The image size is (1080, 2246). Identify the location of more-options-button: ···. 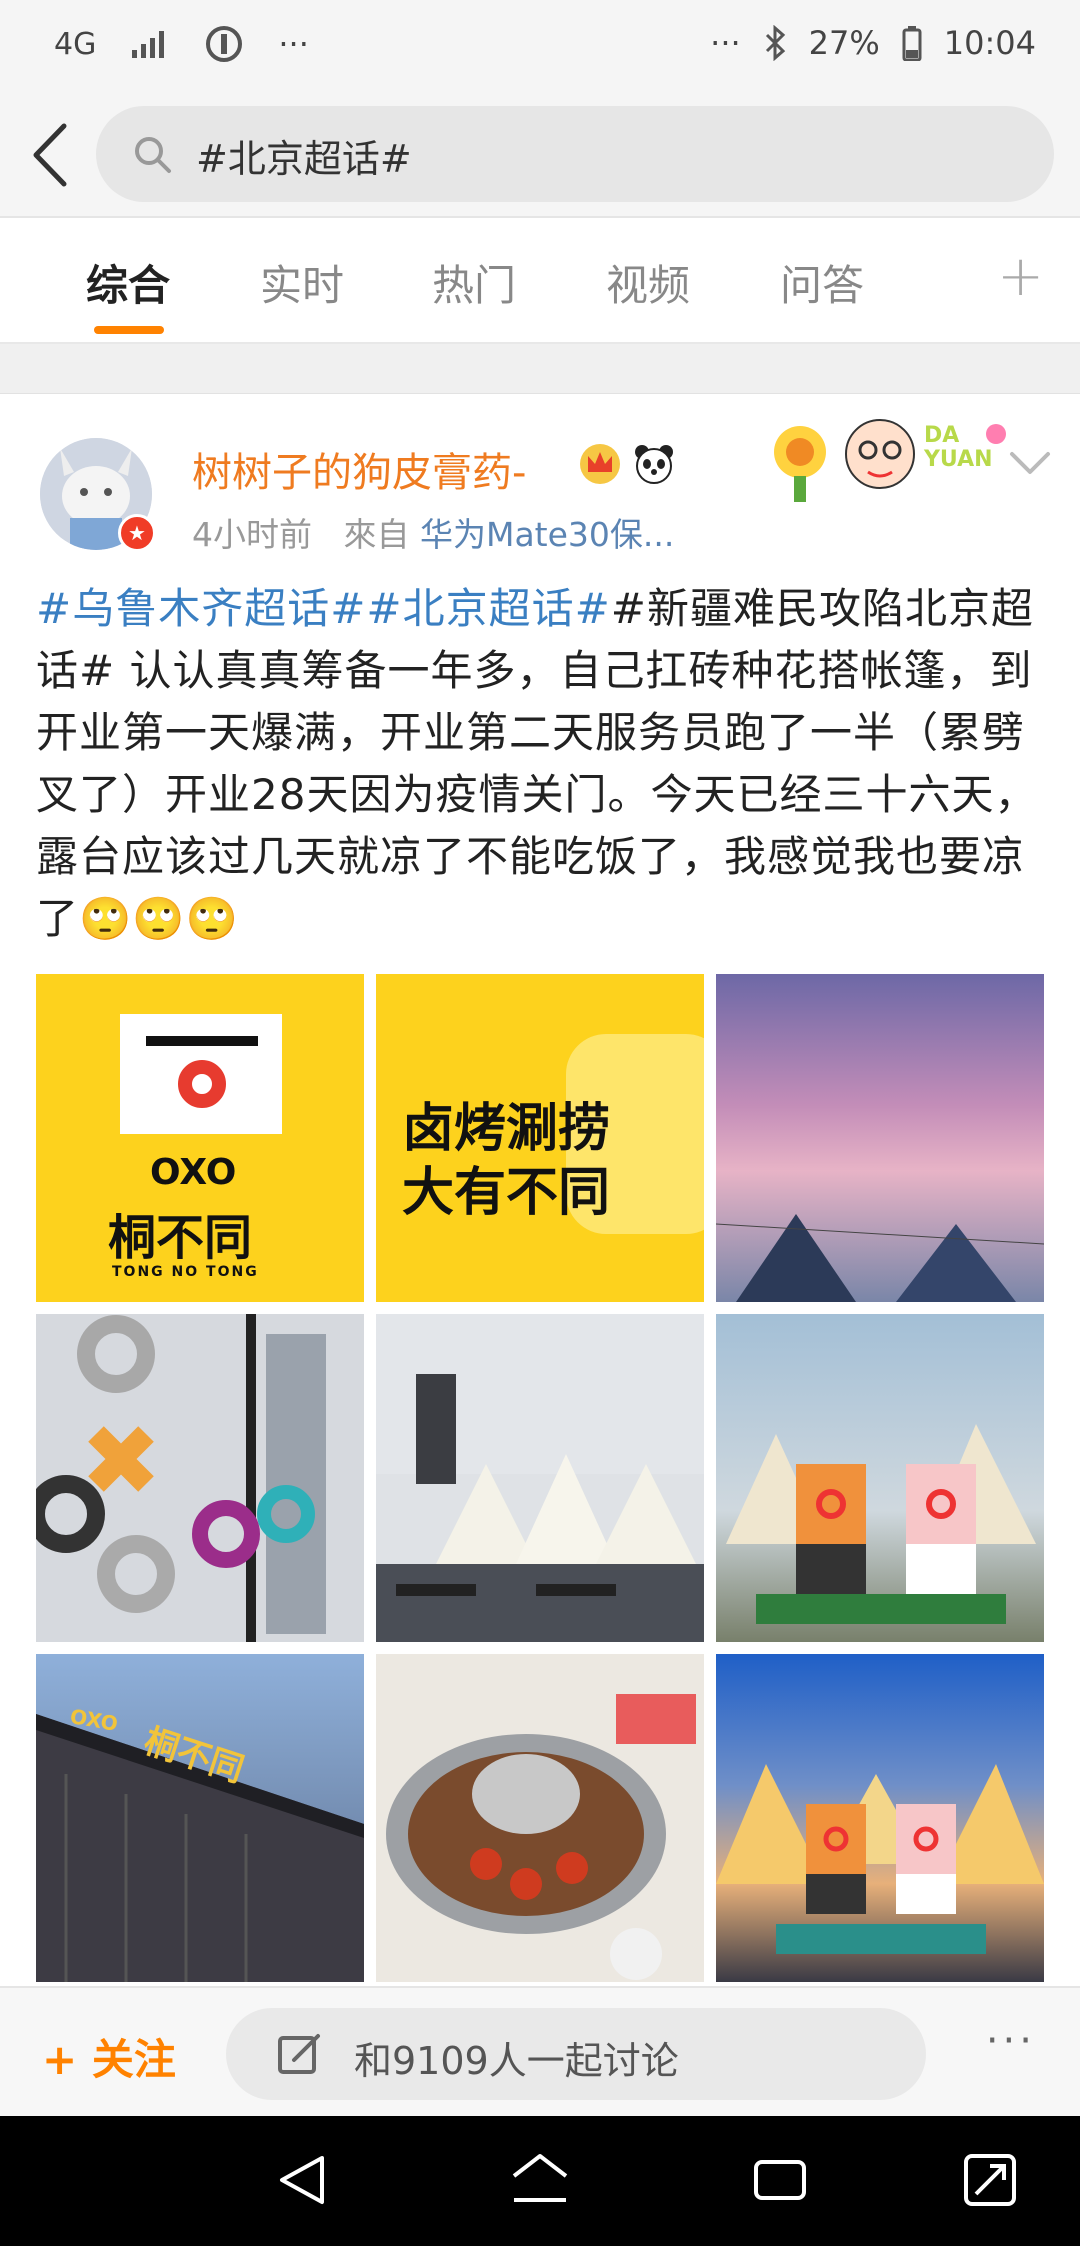
(1011, 2041).